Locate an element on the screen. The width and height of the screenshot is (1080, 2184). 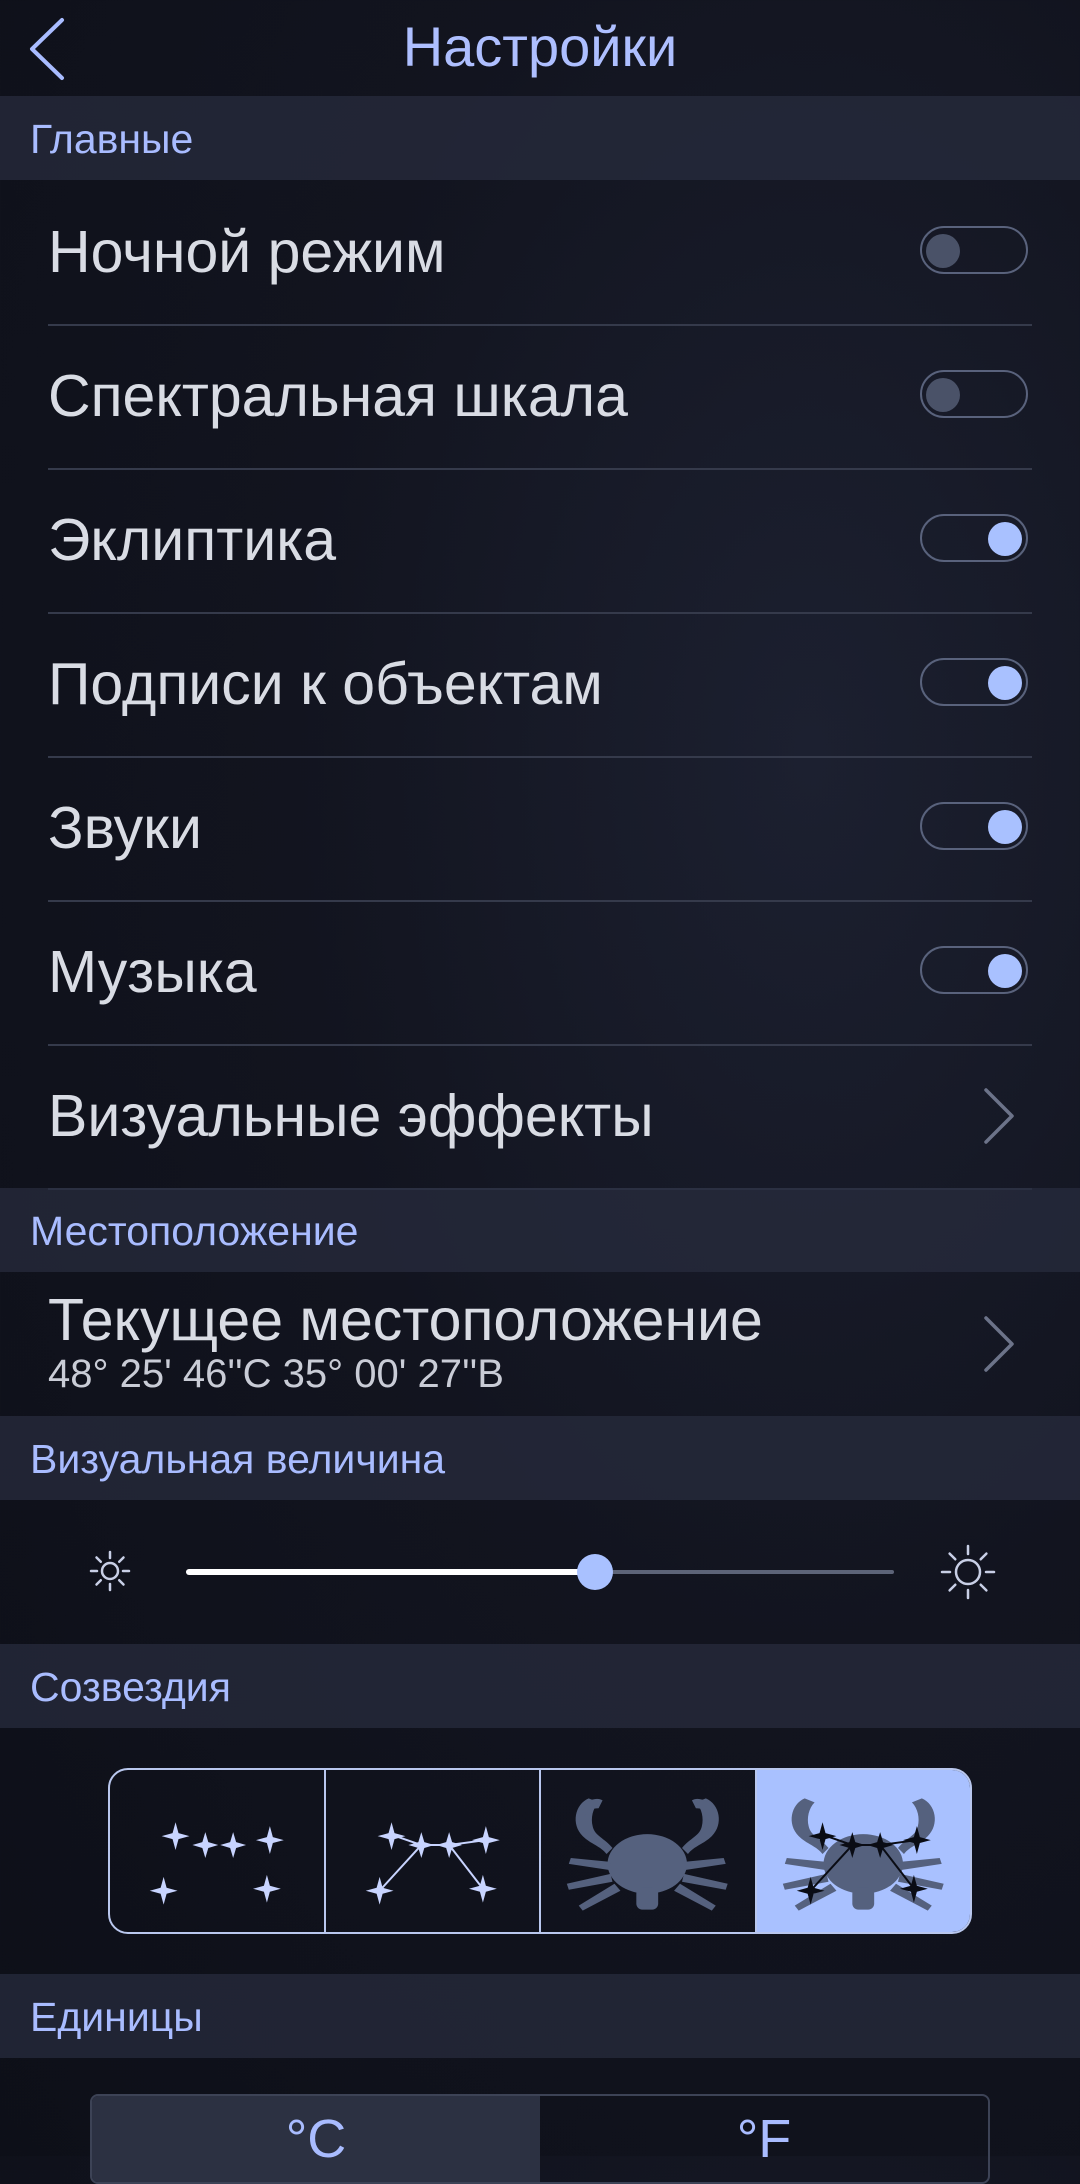
row-visual-effects: Визуальные эффекты is located at coordinates (540, 1117).